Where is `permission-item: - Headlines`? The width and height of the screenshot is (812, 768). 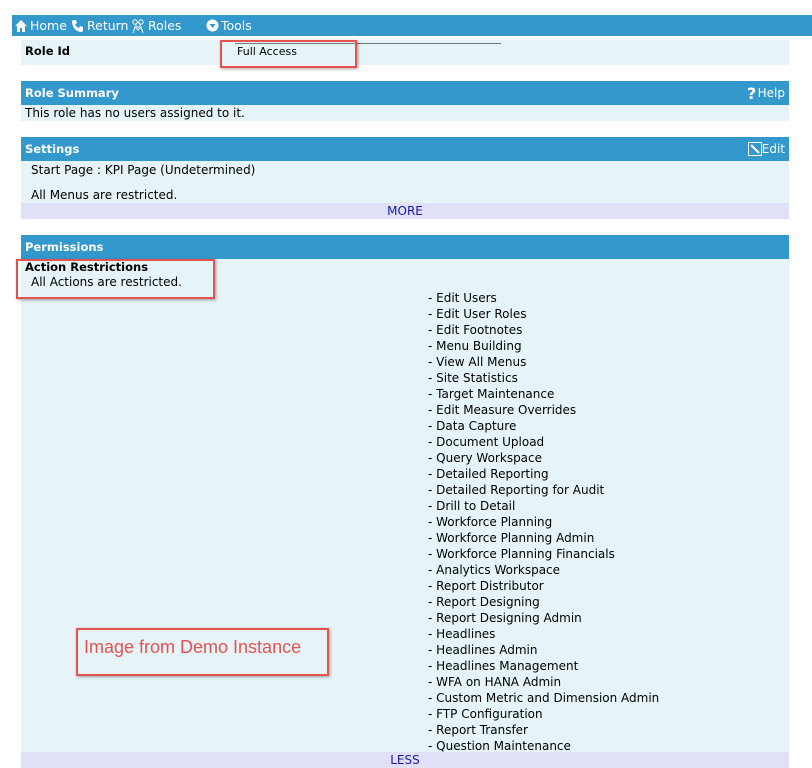 permission-item: - Headlines is located at coordinates (462, 634).